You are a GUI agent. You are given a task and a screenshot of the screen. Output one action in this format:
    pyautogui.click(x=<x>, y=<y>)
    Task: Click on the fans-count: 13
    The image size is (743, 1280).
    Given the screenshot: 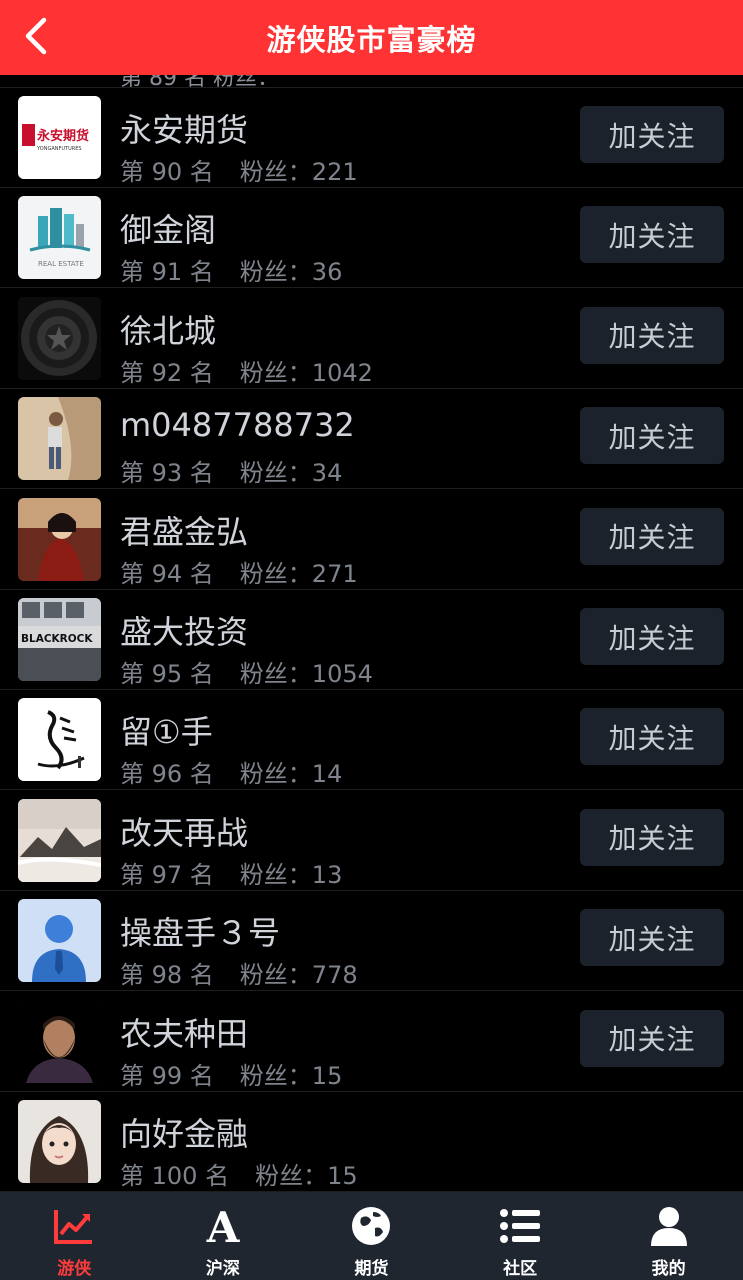 What is the action you would take?
    pyautogui.click(x=327, y=874)
    